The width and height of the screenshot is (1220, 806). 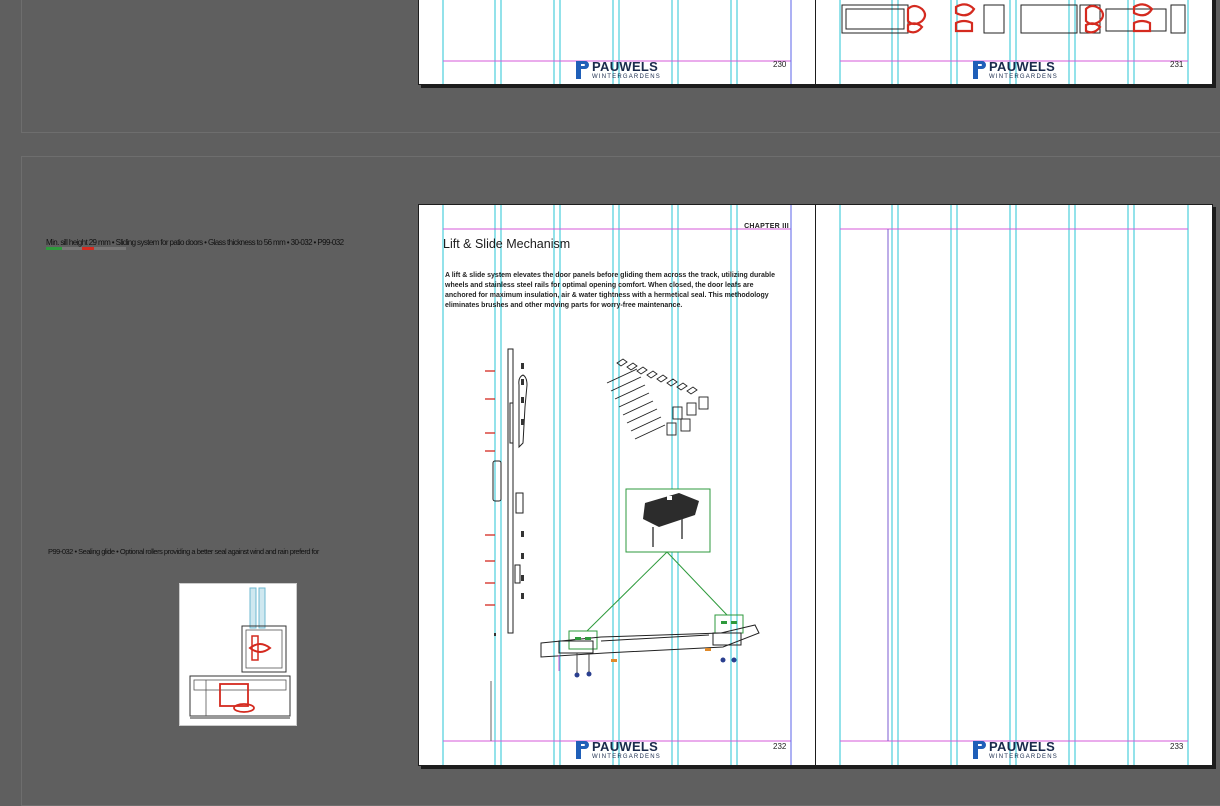 I want to click on page-number: 230, so click(x=780, y=64).